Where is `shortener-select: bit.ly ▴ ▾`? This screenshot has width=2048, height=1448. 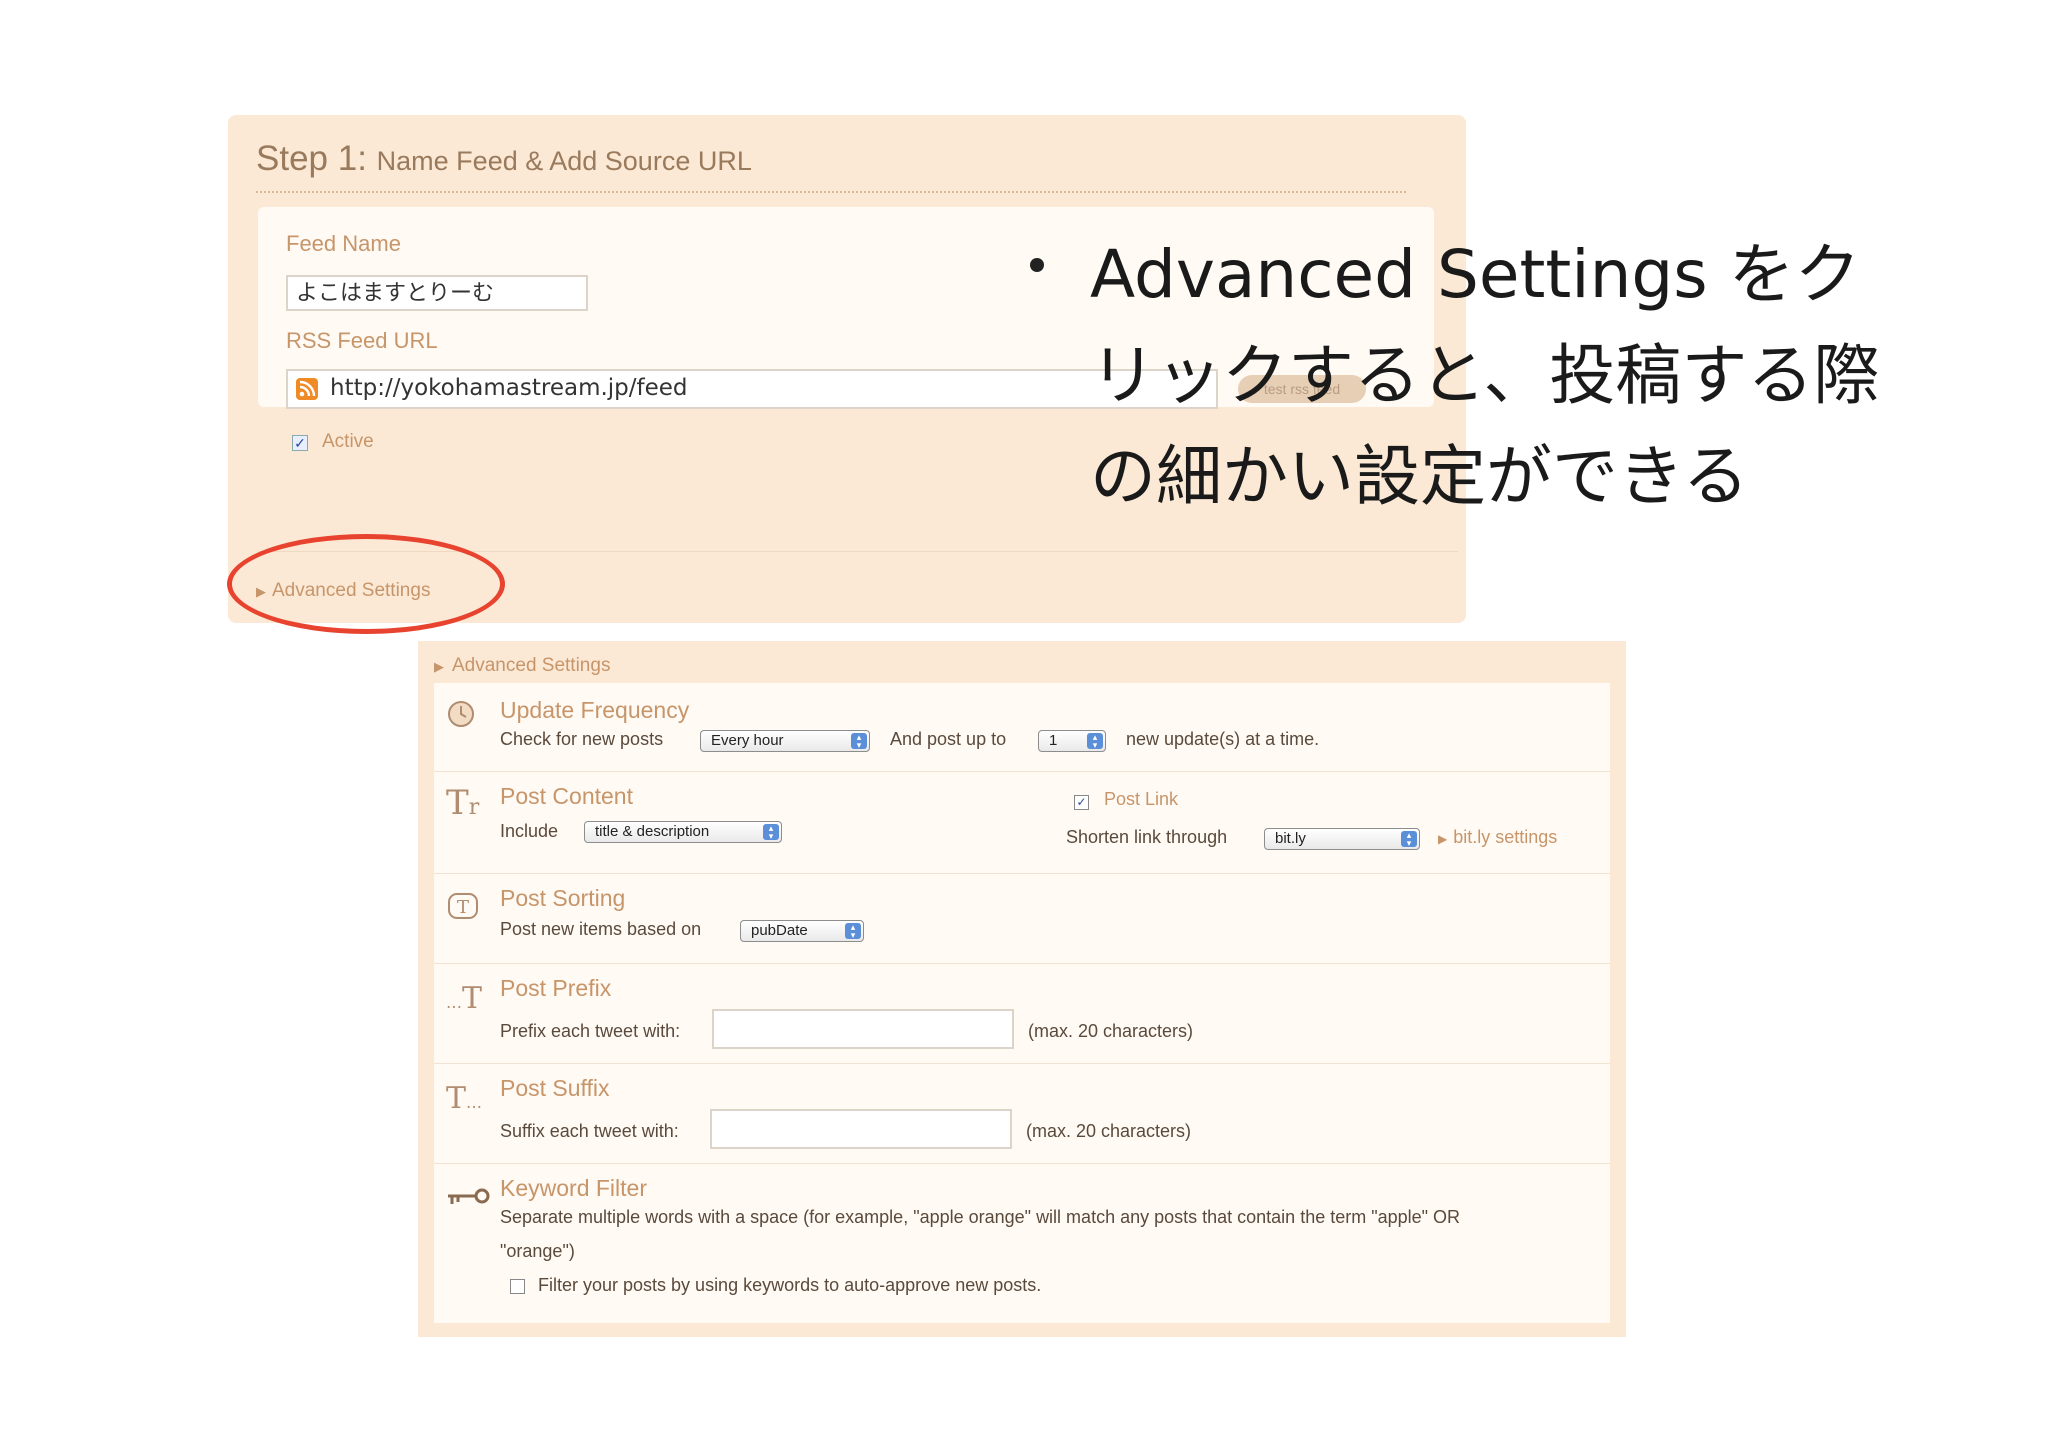
shortener-select: bit.ly ▴ ▾ is located at coordinates (1342, 839).